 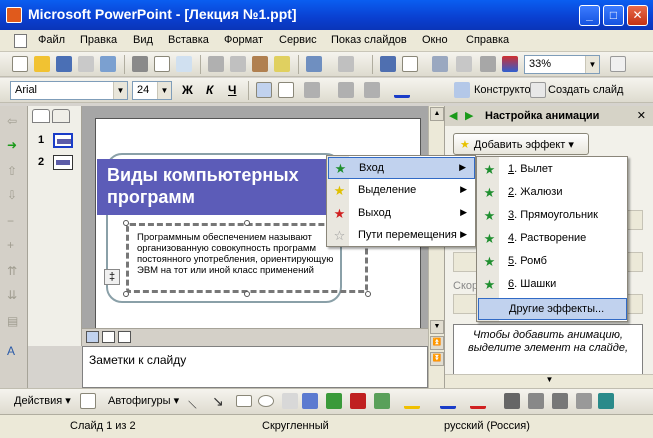 What do you see at coordinates (282, 64) in the screenshot?
I see `format-painter-icon` at bounding box center [282, 64].